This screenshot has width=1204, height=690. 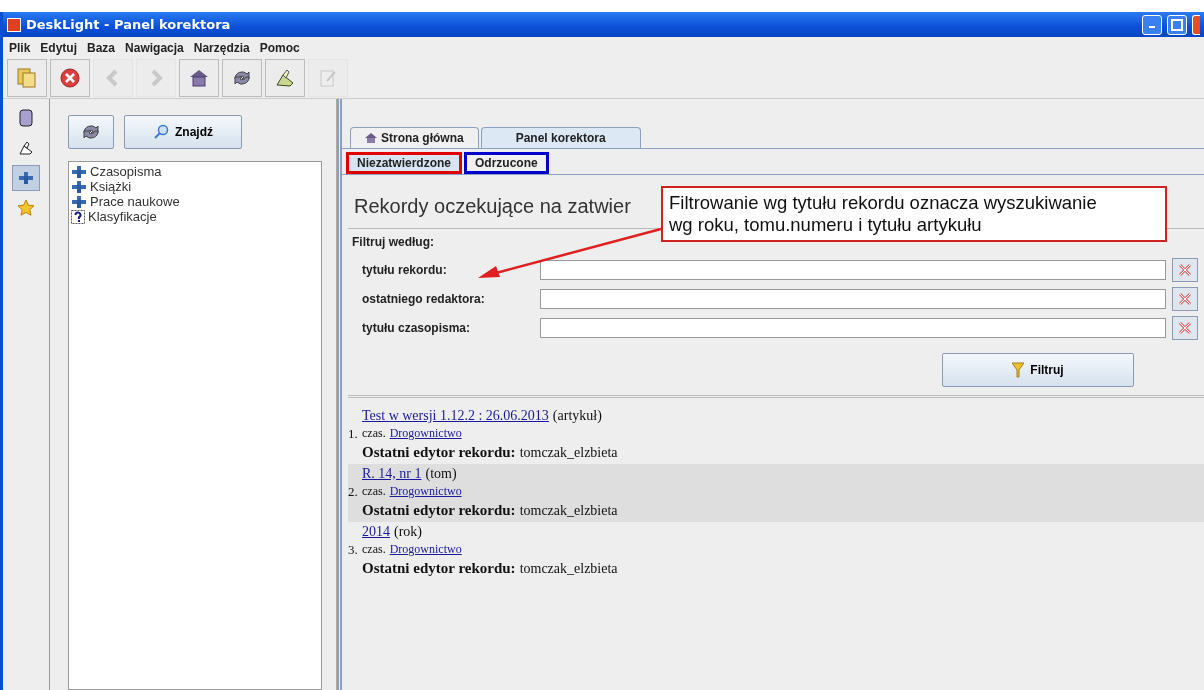 I want to click on tab: Strona główna, so click(x=414, y=137).